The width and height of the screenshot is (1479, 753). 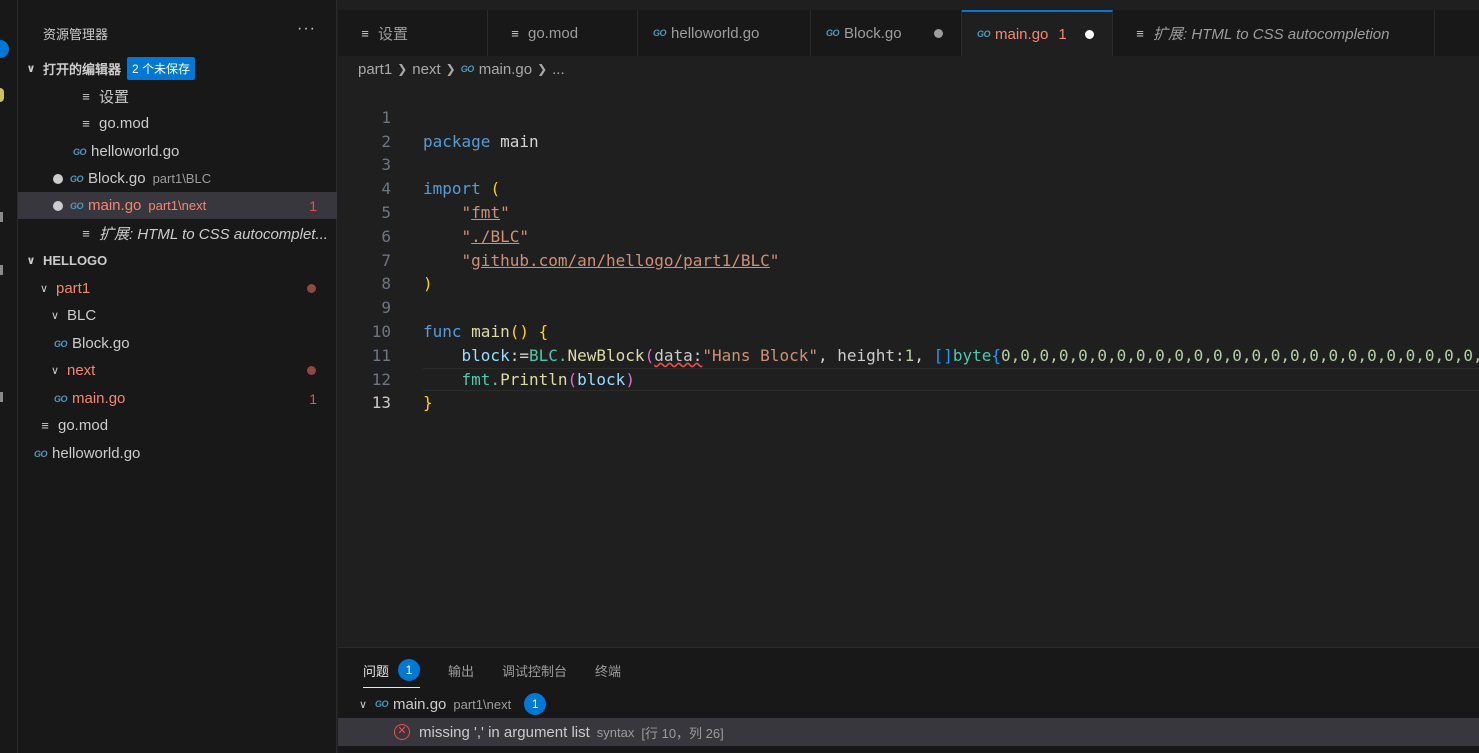 I want to click on tab-label: 扩展: HTML to CSS autocompletion, so click(x=1271, y=34).